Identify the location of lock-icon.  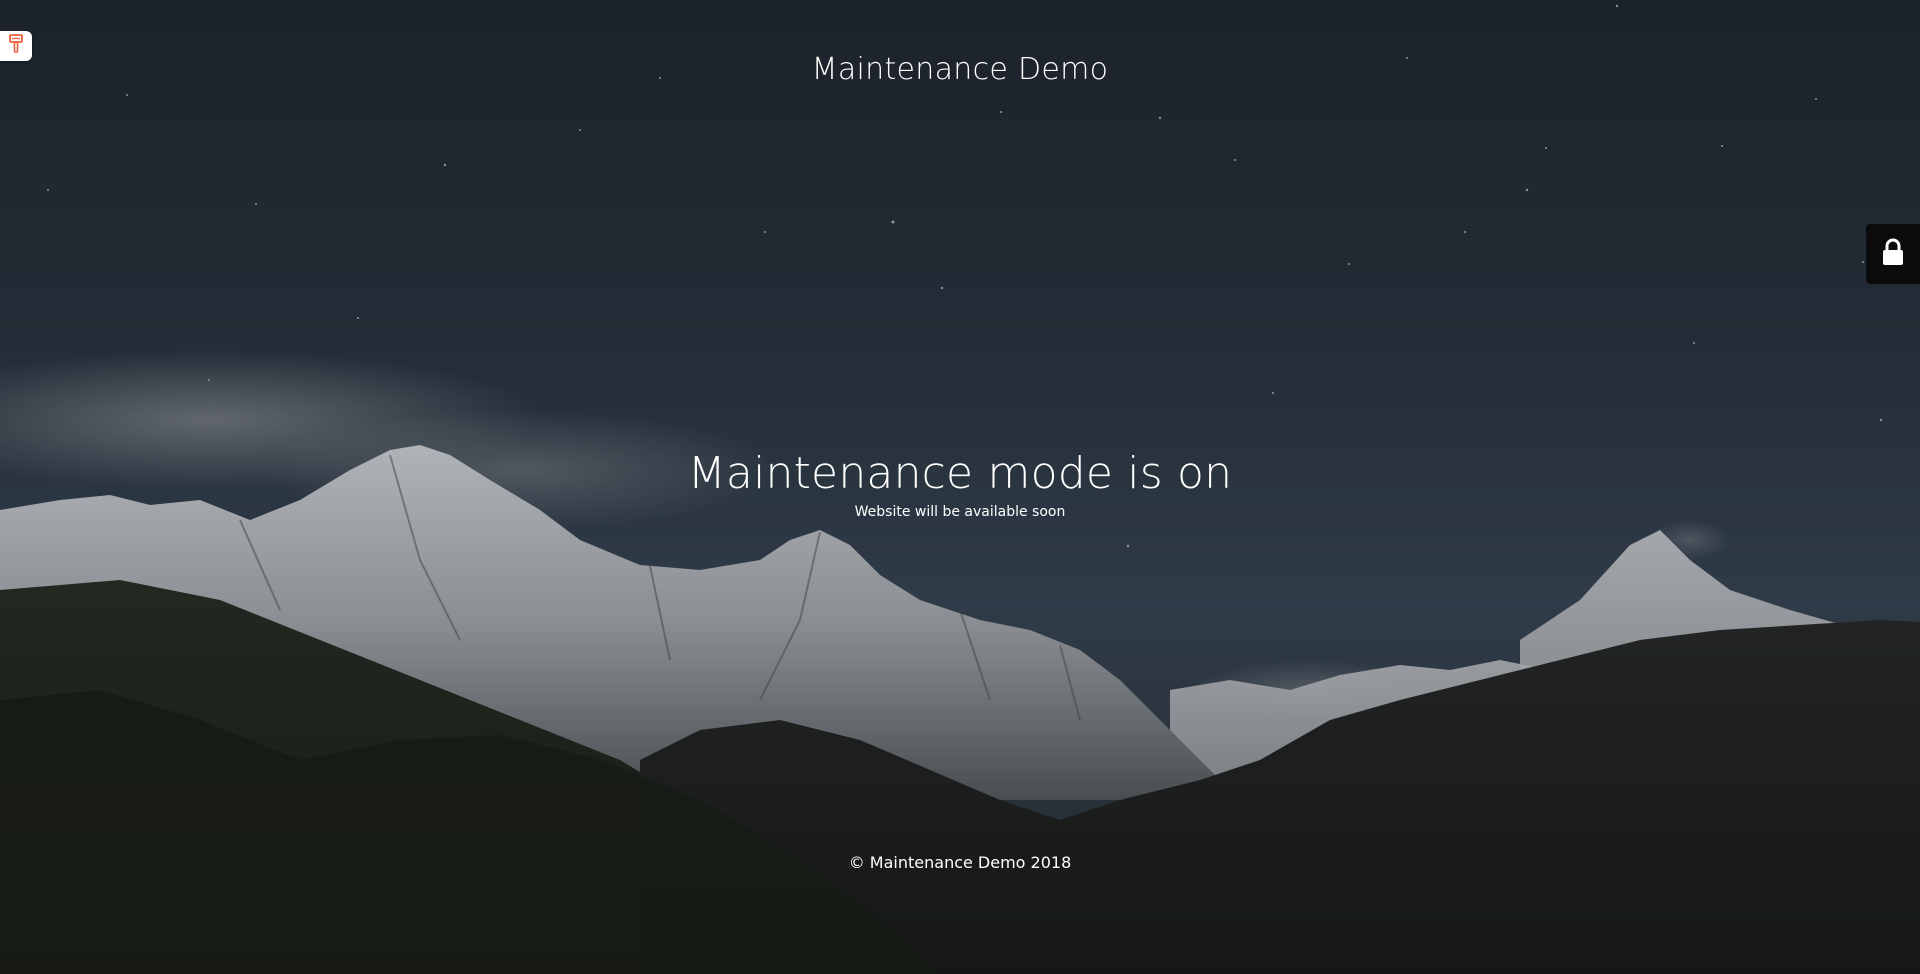
(1893, 254).